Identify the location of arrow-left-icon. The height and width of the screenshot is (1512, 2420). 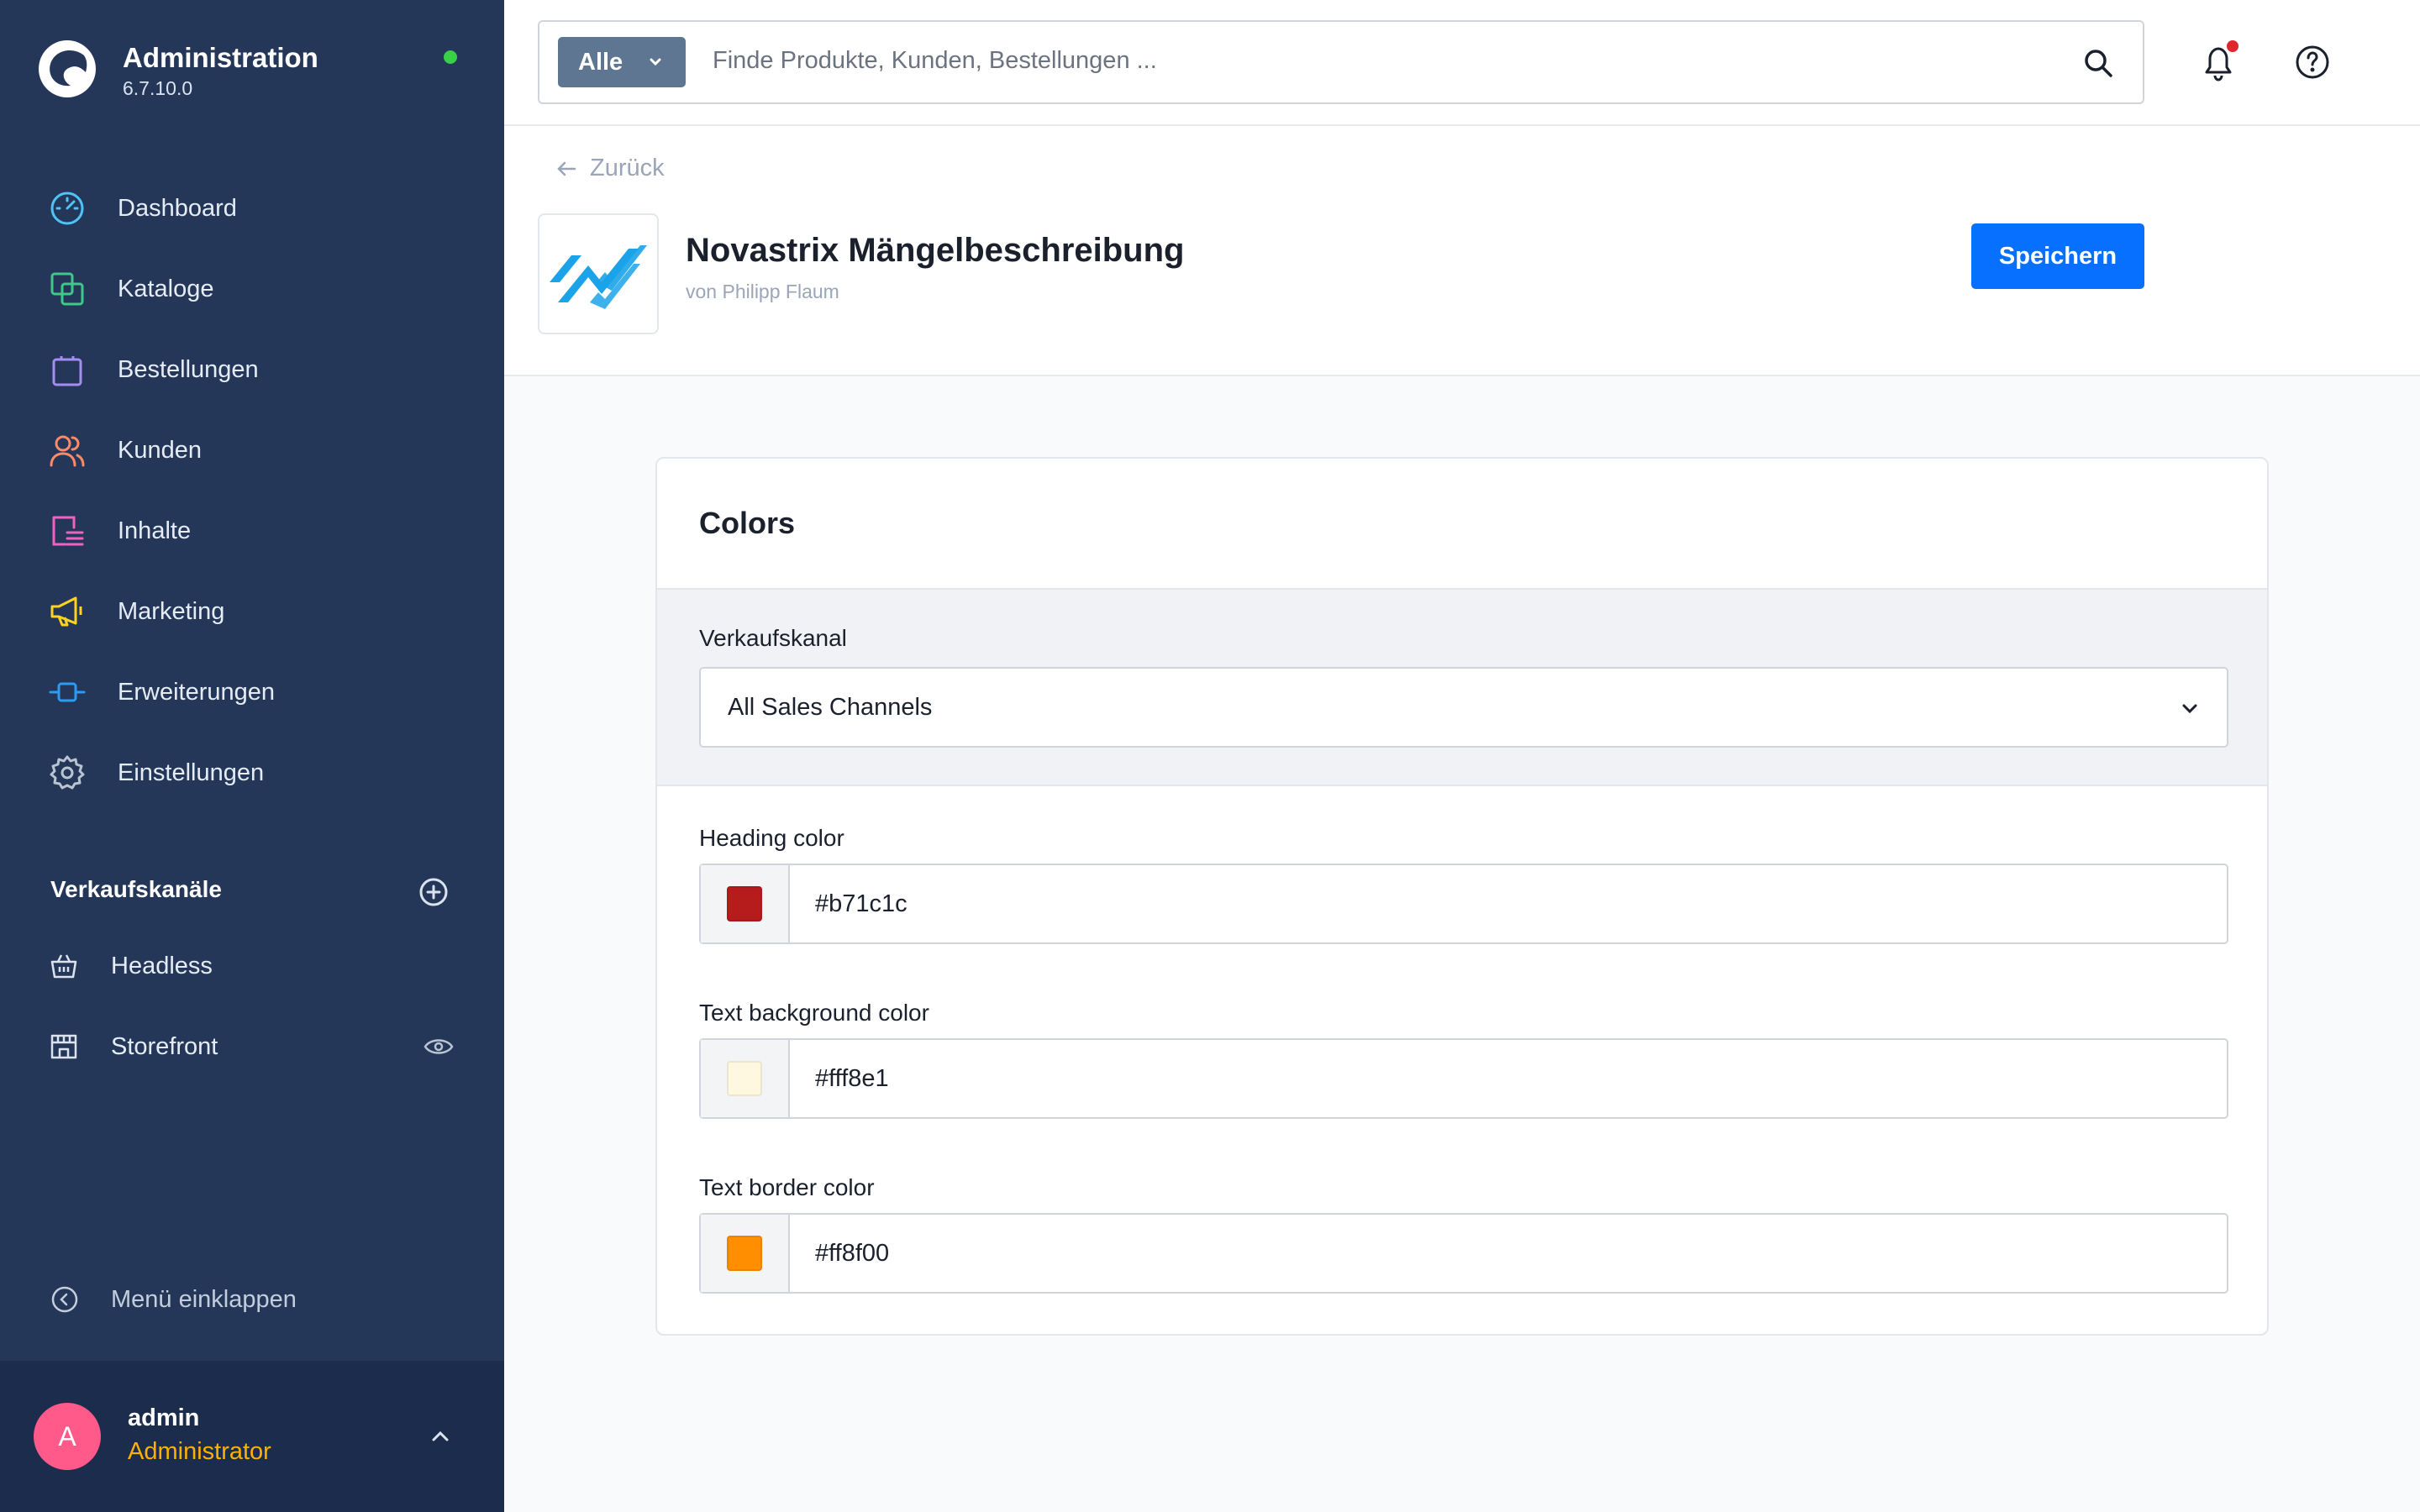
(567, 168).